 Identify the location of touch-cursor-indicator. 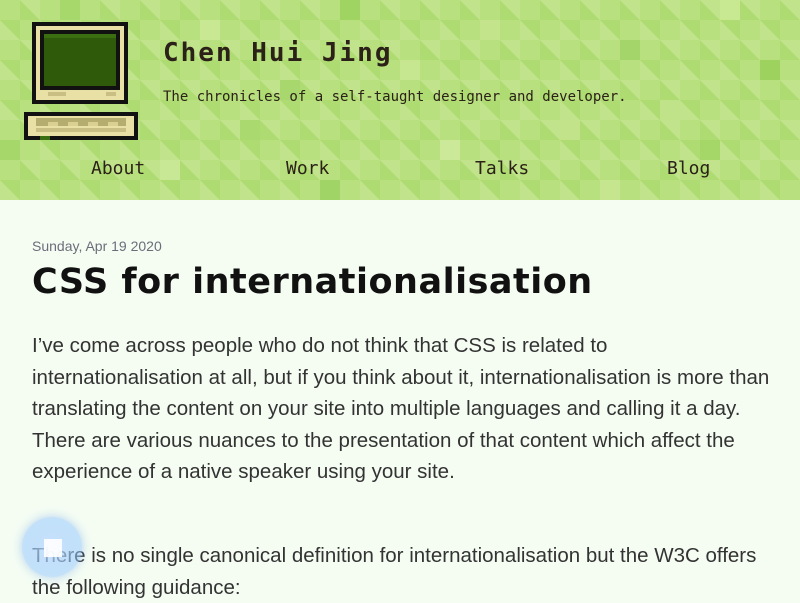
(52, 547).